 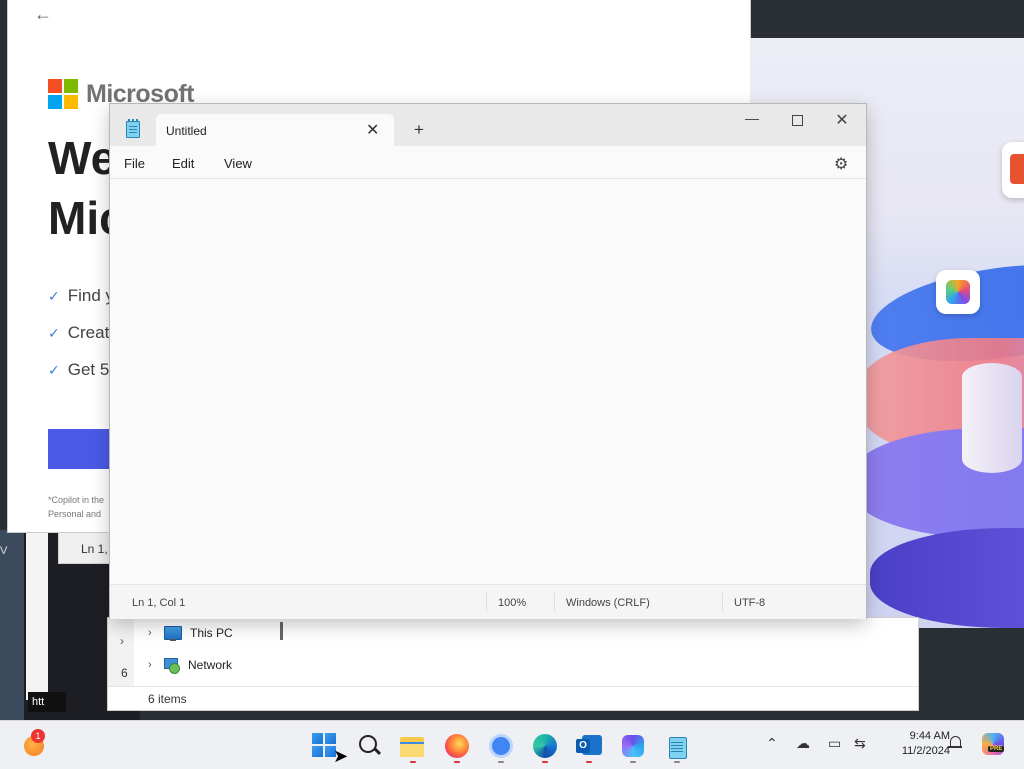 I want to click on nav-item-this-pc: › This PC, so click(x=190, y=633).